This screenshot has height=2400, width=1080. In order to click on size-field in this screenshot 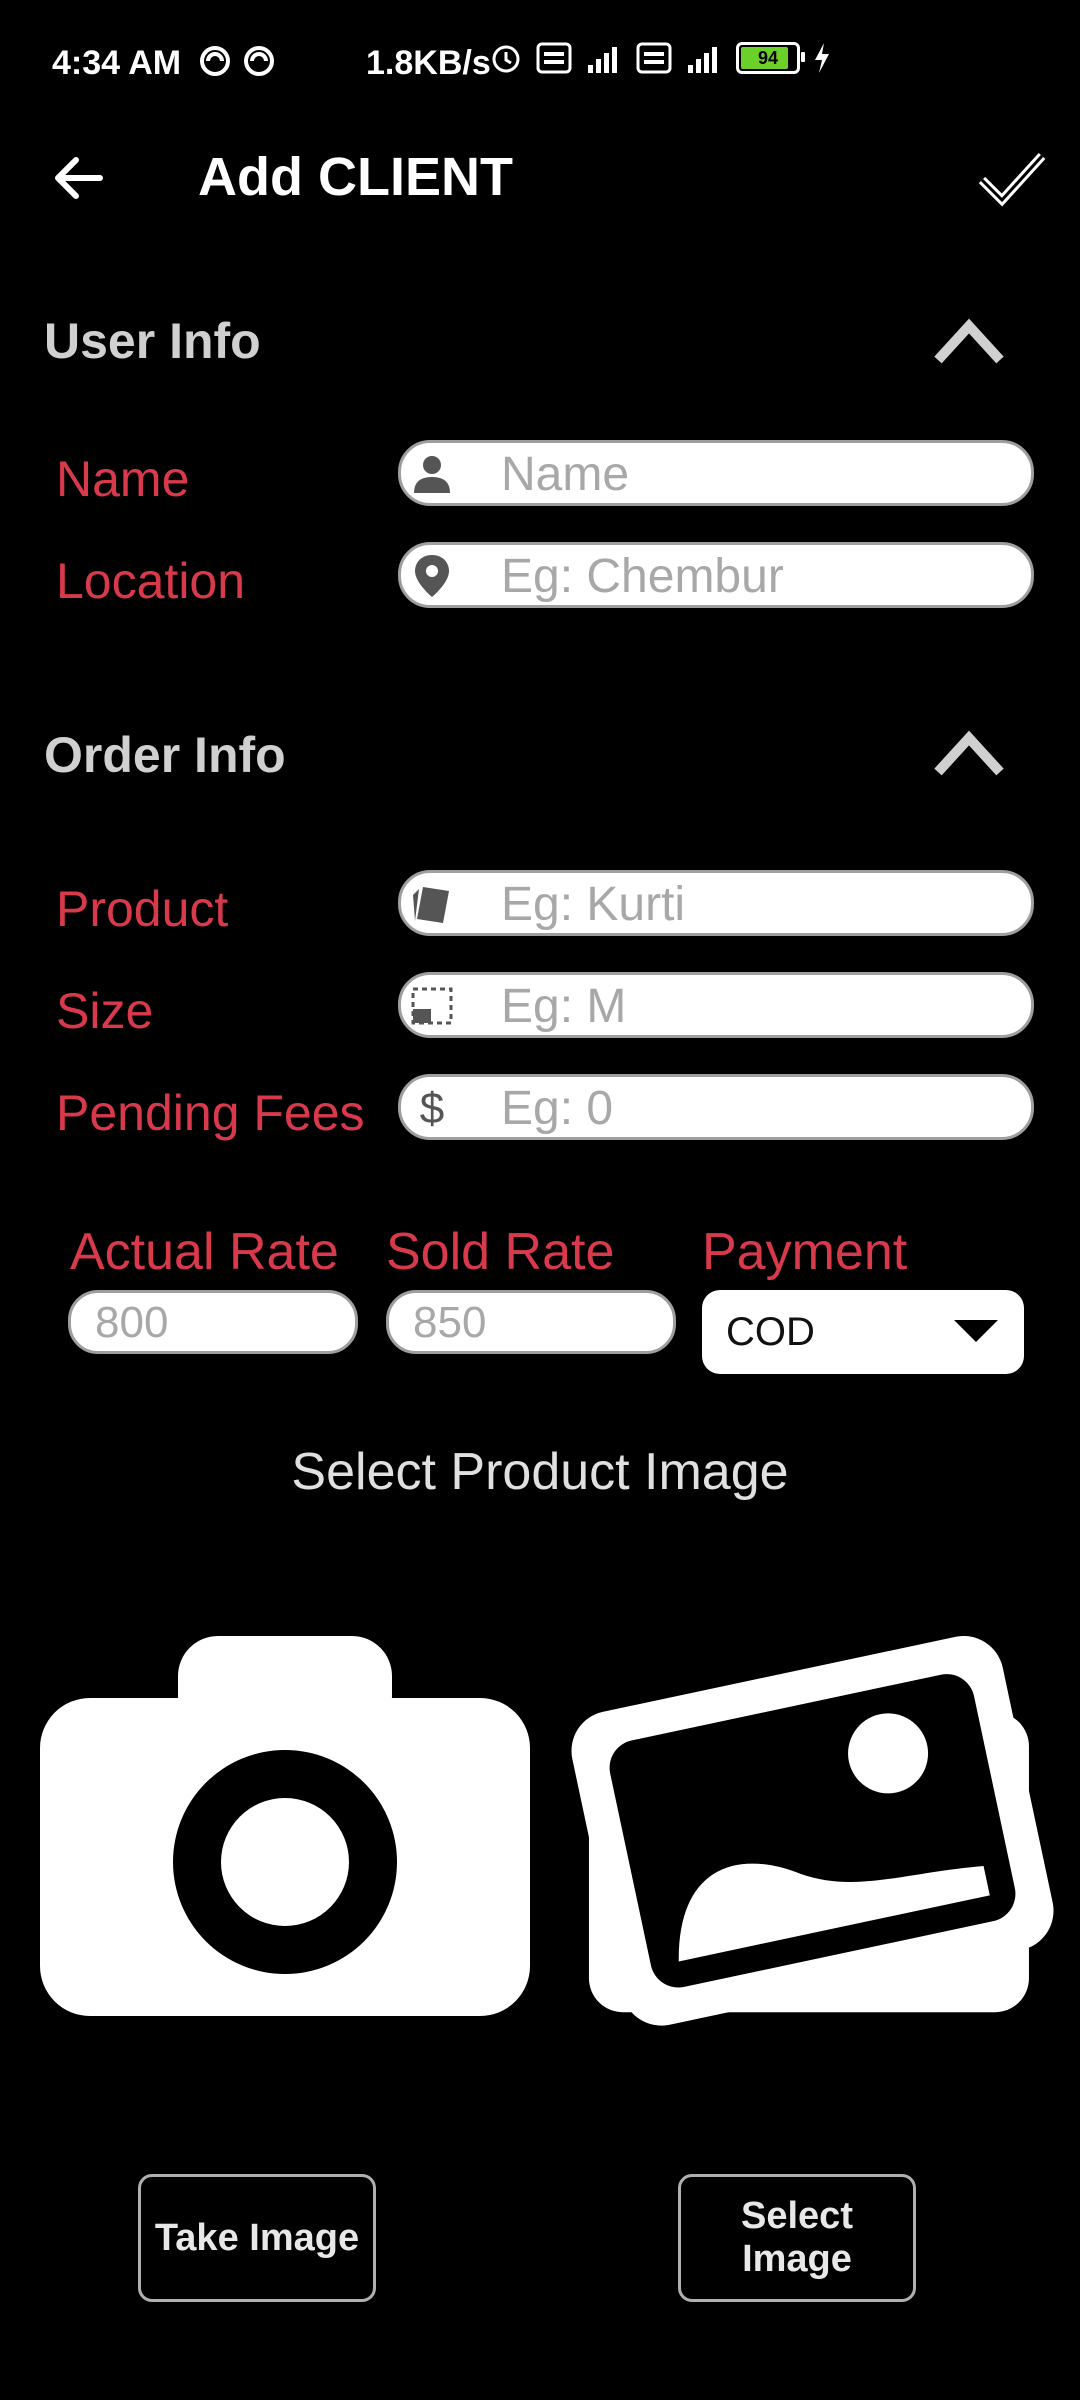, I will do `click(716, 1005)`.